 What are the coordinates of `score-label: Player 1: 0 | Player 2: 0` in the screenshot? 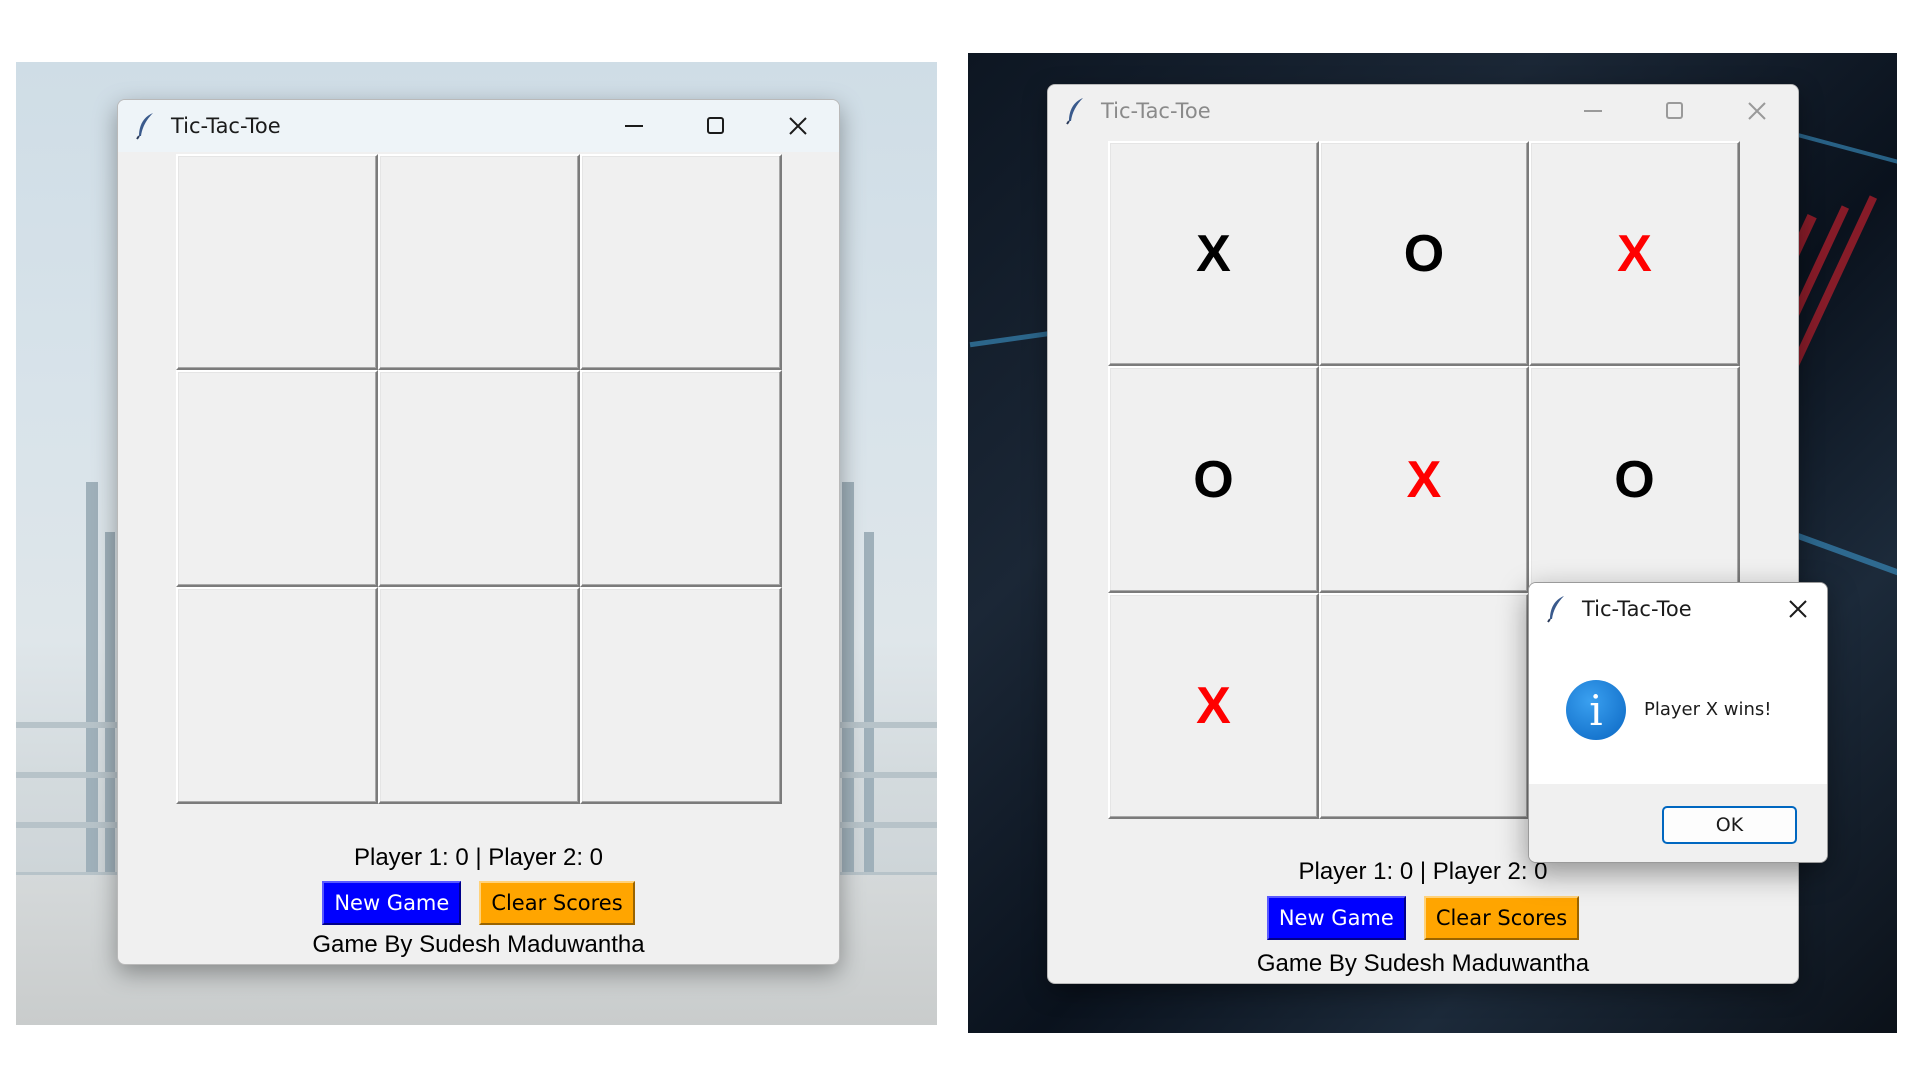 It's located at (478, 857).